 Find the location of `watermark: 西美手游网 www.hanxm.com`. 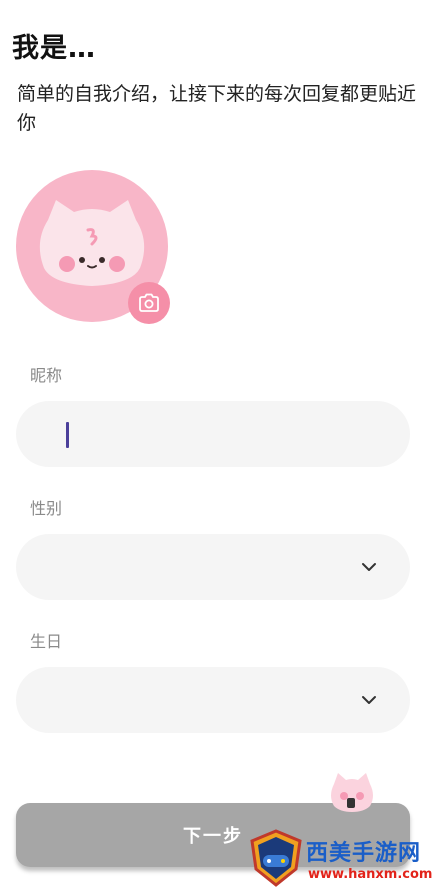

watermark: 西美手游网 www.hanxm.com is located at coordinates (343, 858).